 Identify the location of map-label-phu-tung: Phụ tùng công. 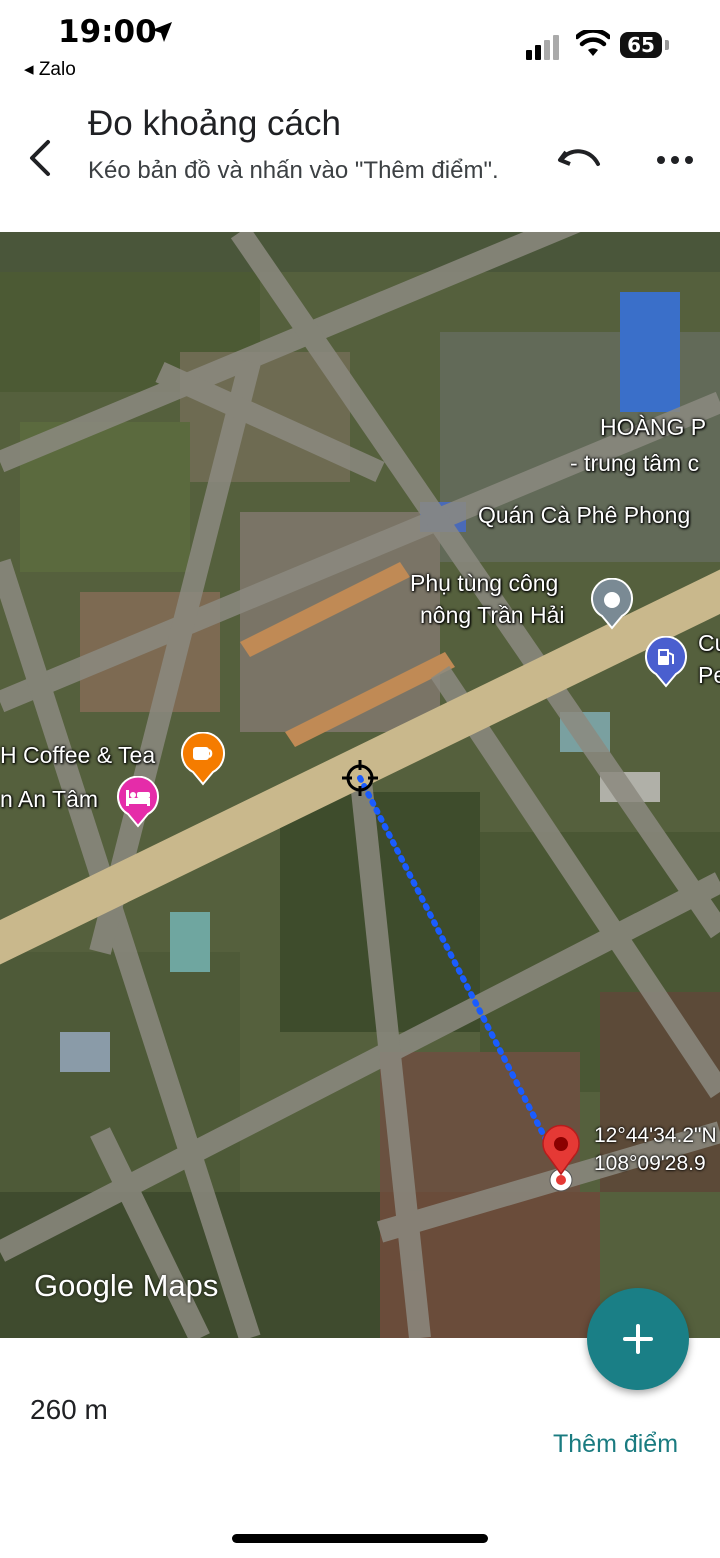
(484, 583).